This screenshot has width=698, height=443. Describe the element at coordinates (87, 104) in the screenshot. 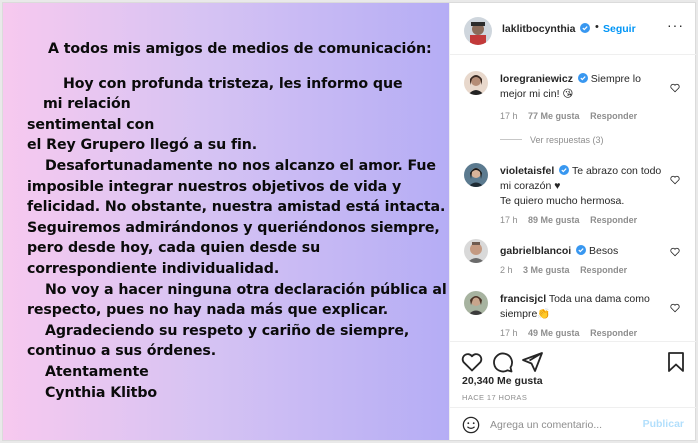

I see `statement-line: mi relación` at that location.